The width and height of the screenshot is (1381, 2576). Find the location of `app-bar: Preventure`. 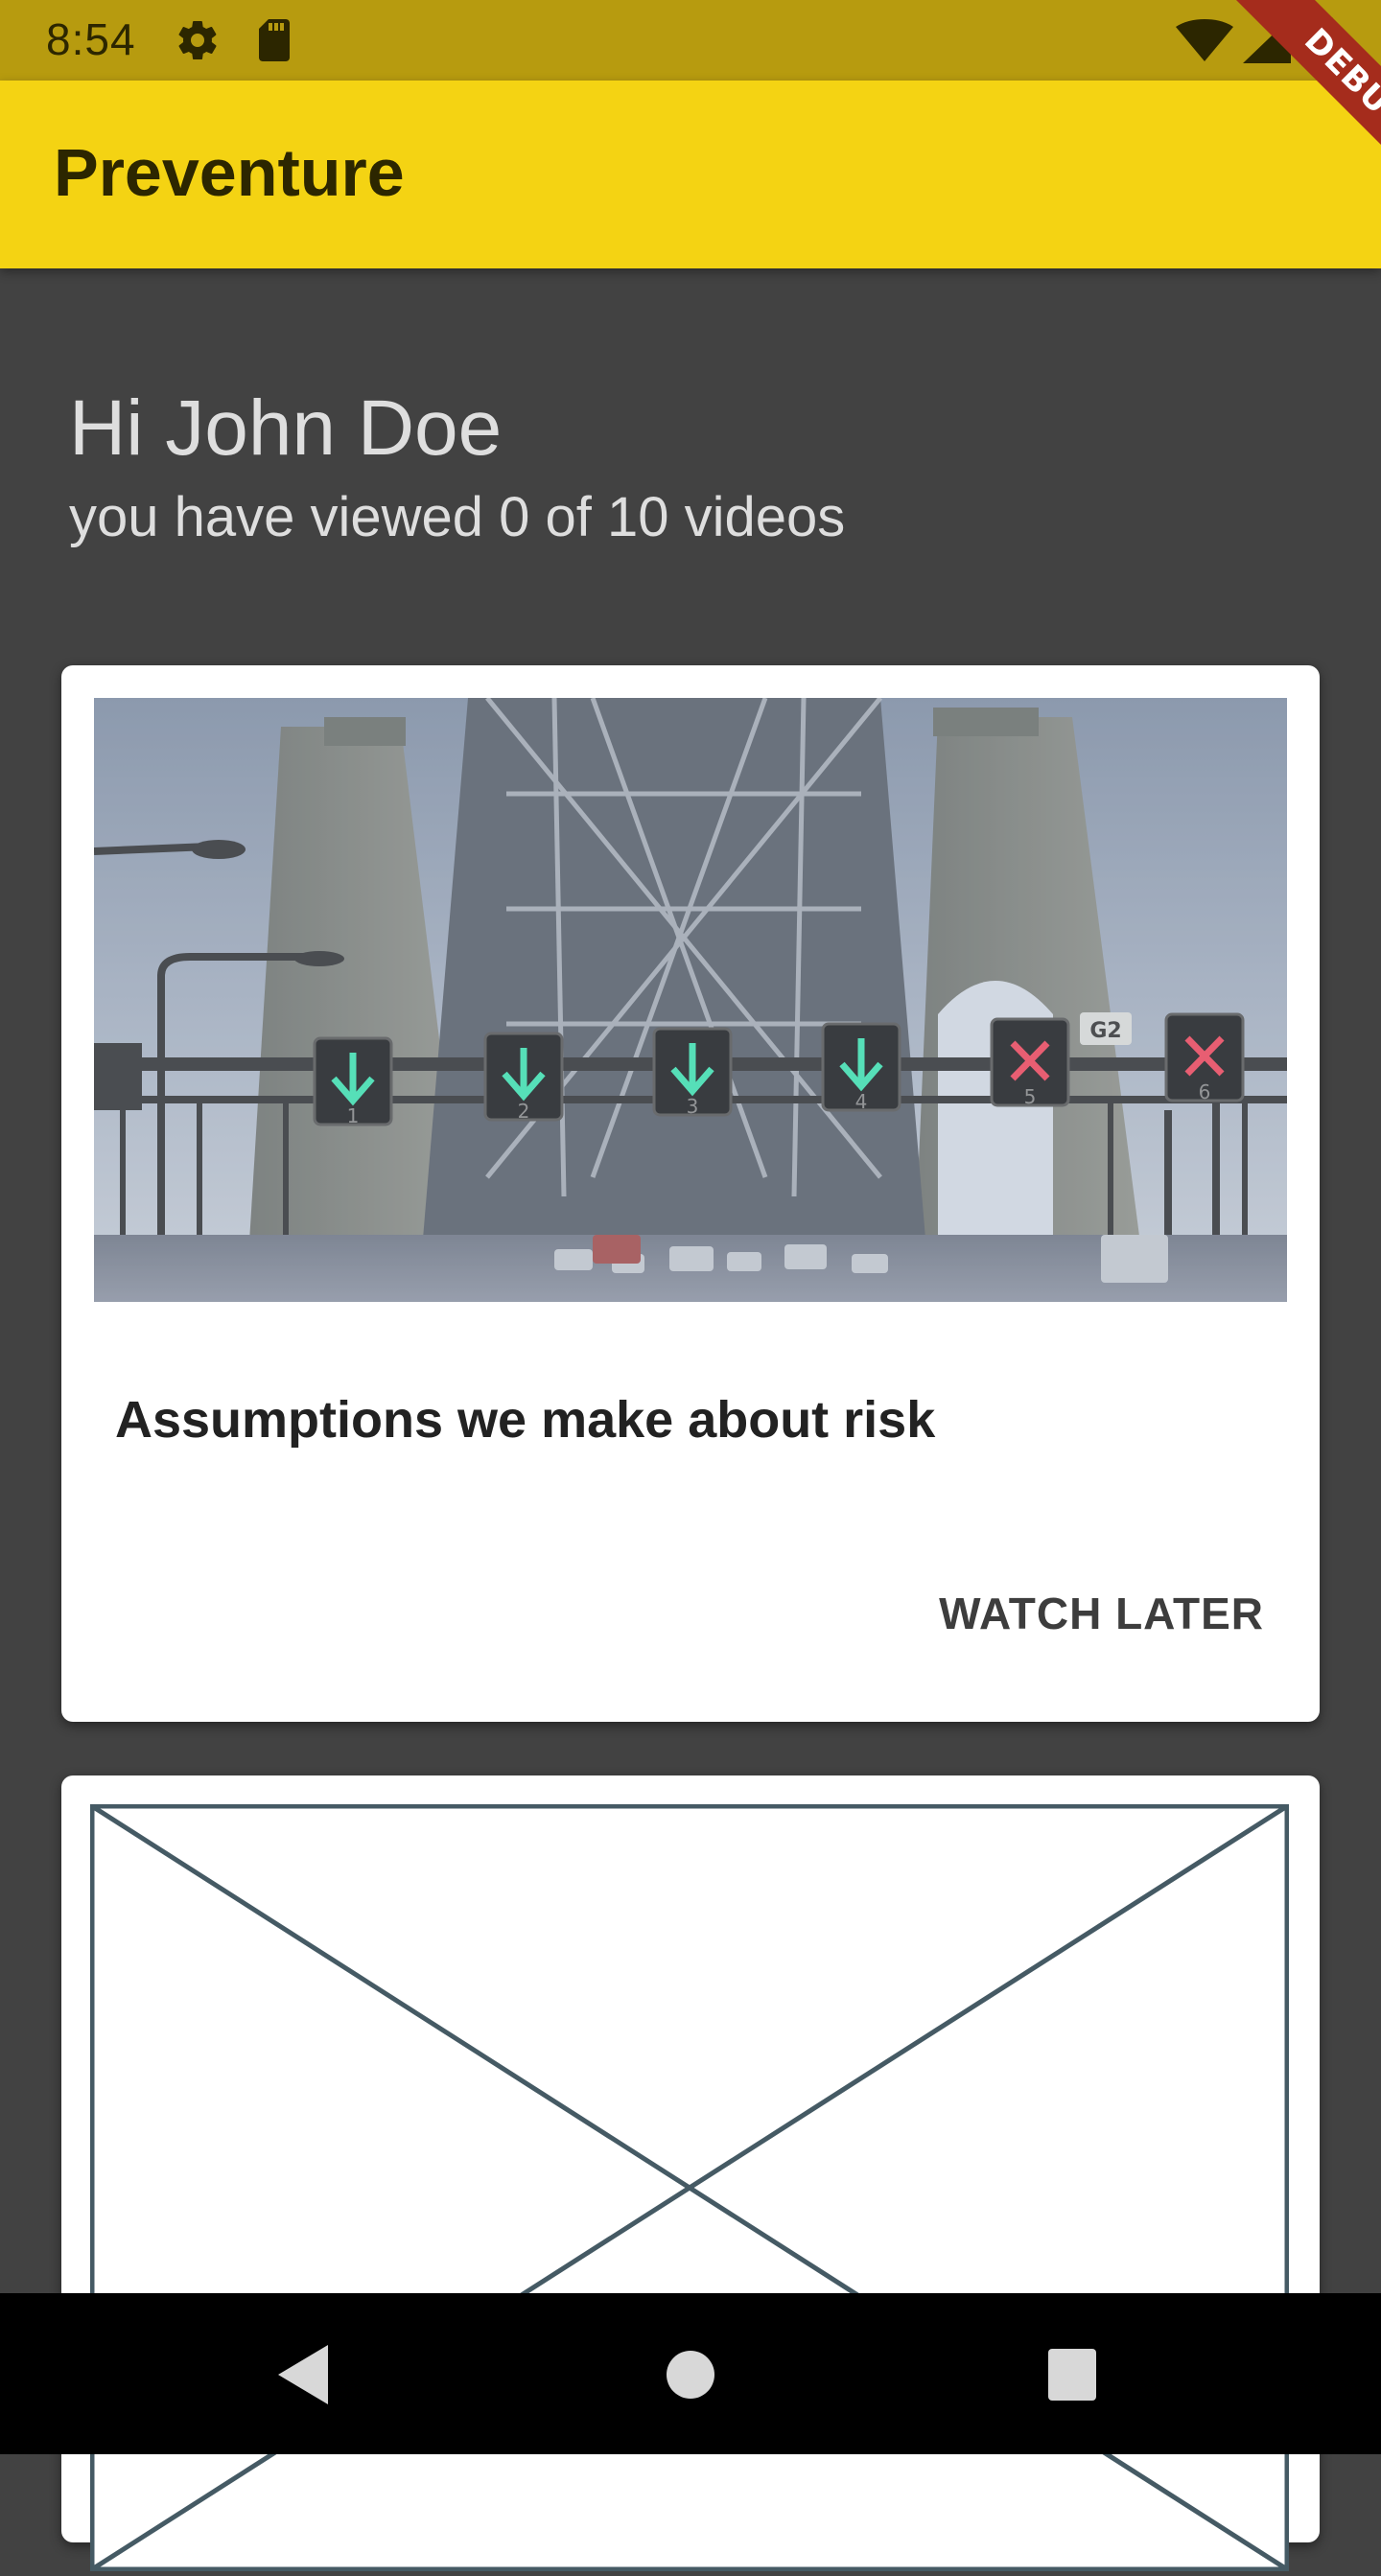

app-bar: Preventure is located at coordinates (691, 174).